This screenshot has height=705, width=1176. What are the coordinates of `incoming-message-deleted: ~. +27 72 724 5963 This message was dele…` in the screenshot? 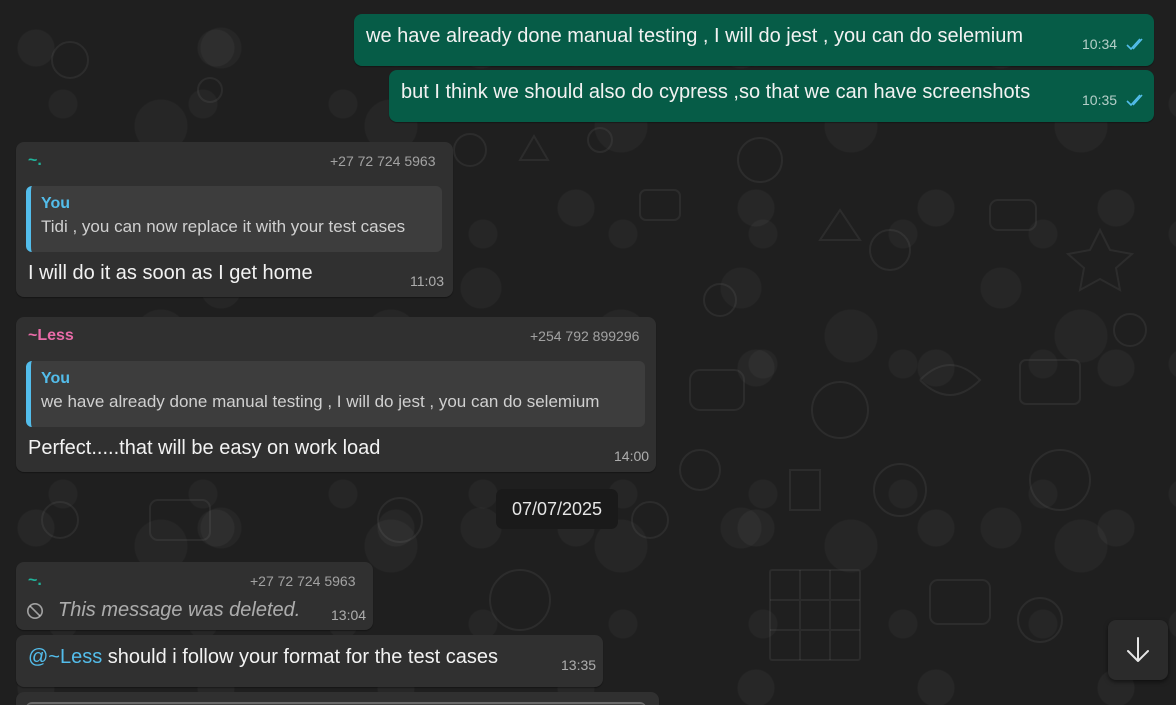 It's located at (194, 596).